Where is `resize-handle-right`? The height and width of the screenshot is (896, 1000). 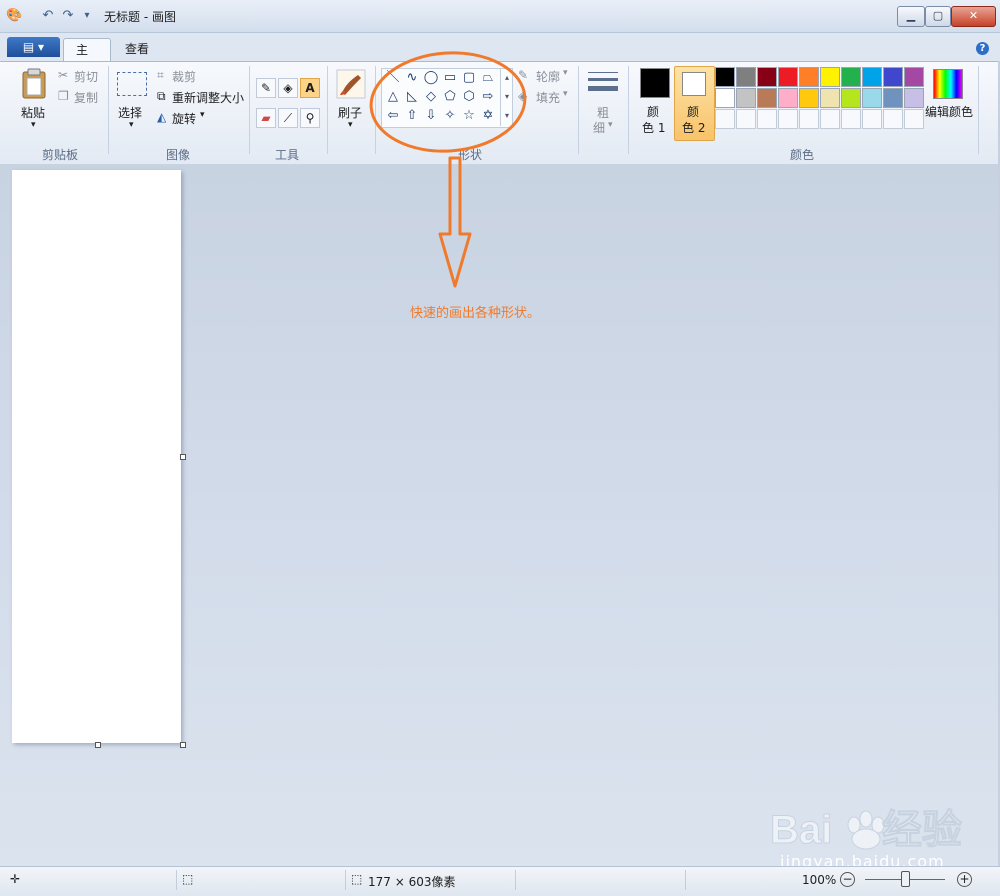
resize-handle-right is located at coordinates (183, 457).